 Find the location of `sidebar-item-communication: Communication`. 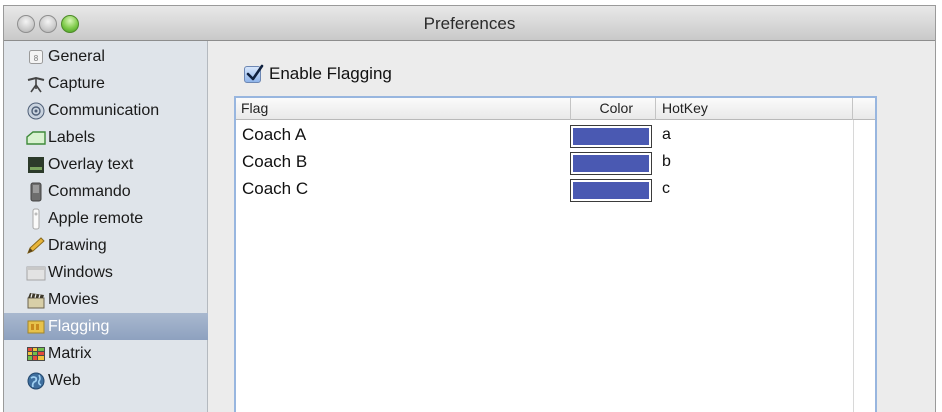

sidebar-item-communication: Communication is located at coordinates (106, 110).